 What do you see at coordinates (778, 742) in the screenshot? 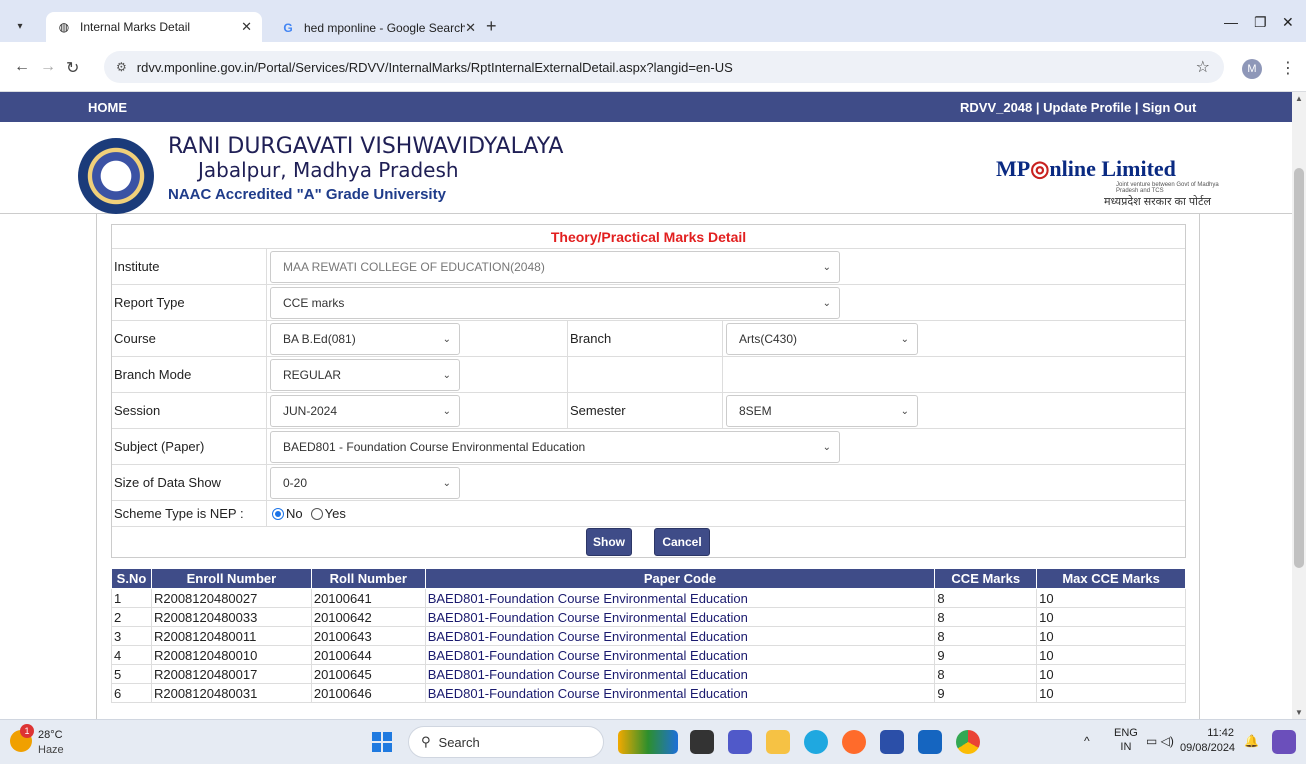
I see `file-explorer-icon` at bounding box center [778, 742].